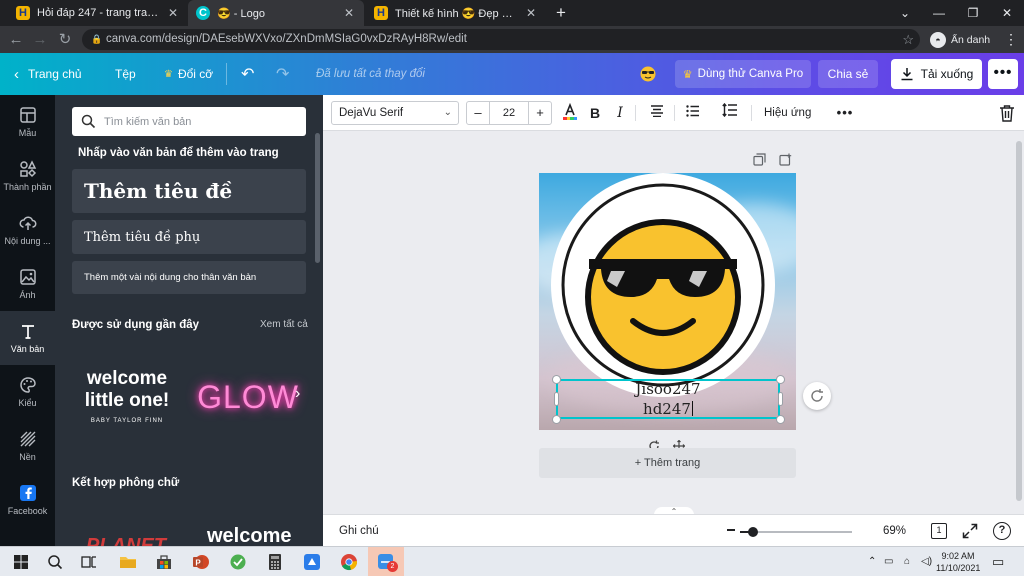 This screenshot has width=1024, height=576. I want to click on reload-icon: ↻, so click(65, 40).